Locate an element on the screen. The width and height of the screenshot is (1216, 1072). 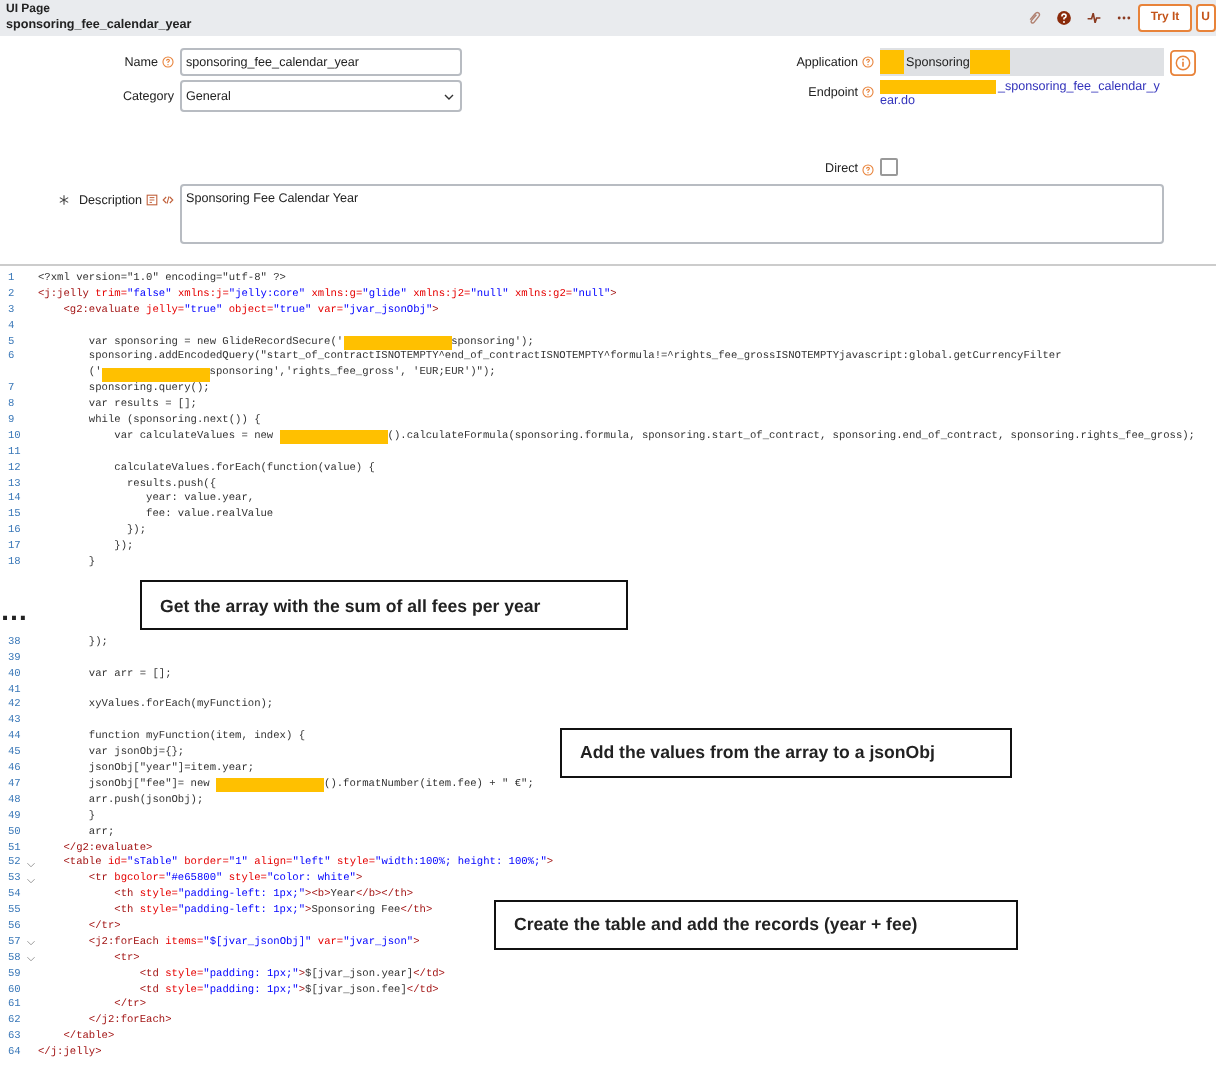
annotation-callout: Create the table and add the records (year + fee) is located at coordinates (756, 924).